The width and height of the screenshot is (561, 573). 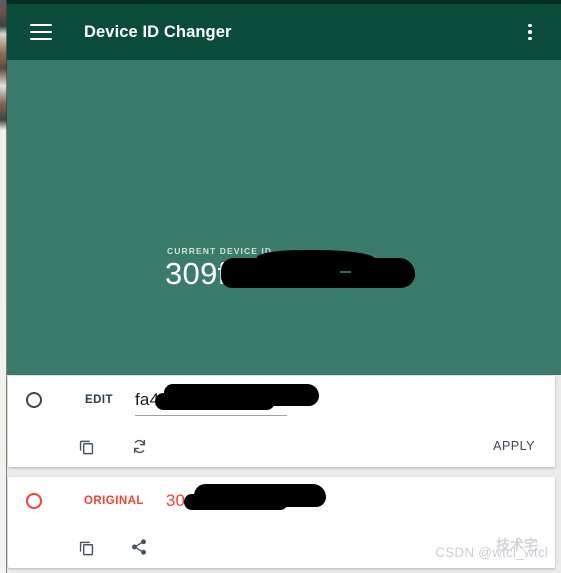 What do you see at coordinates (284, 32) in the screenshot?
I see `app-bar: Device ID Changer` at bounding box center [284, 32].